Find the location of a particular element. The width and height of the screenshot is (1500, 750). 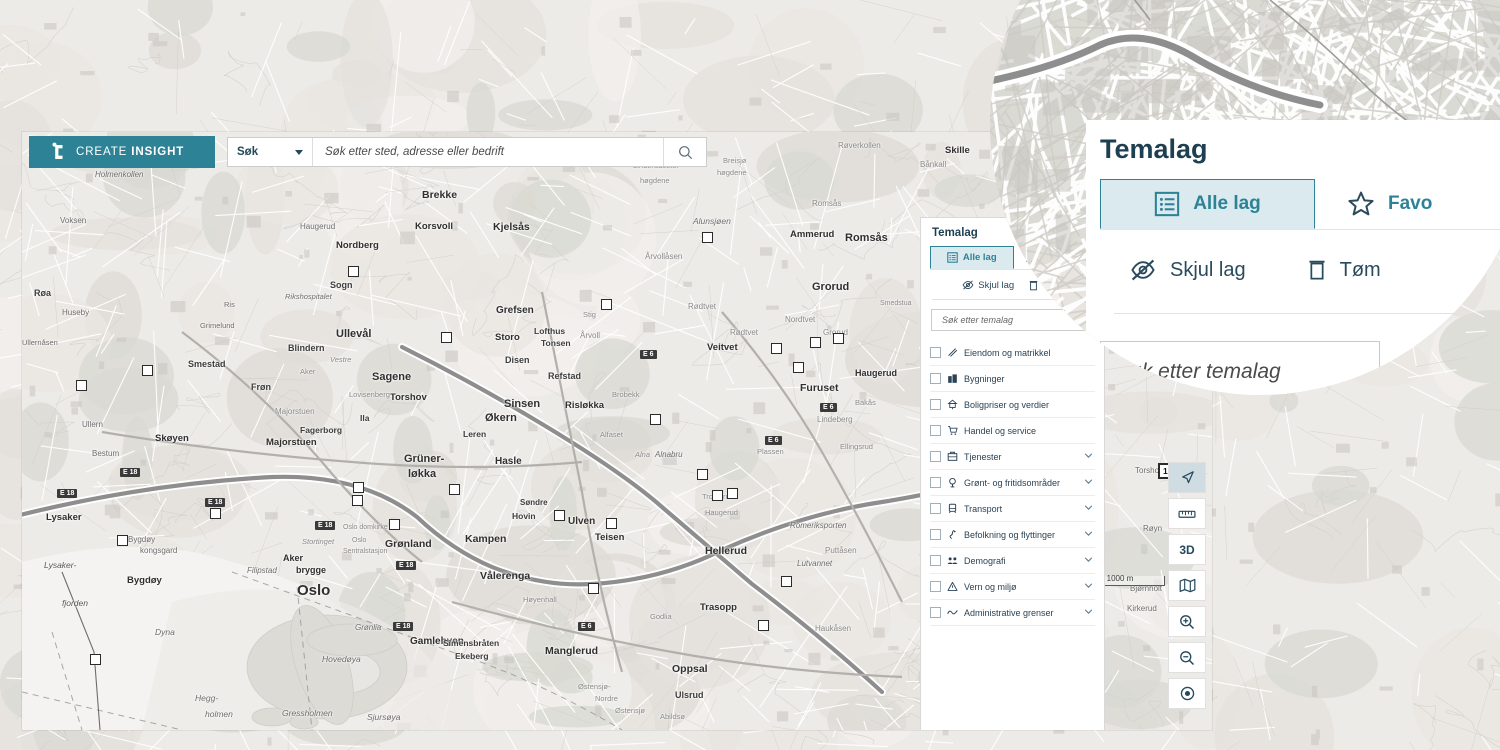

magnified-tab-alle-lag: Alle lag is located at coordinates (1207, 204).